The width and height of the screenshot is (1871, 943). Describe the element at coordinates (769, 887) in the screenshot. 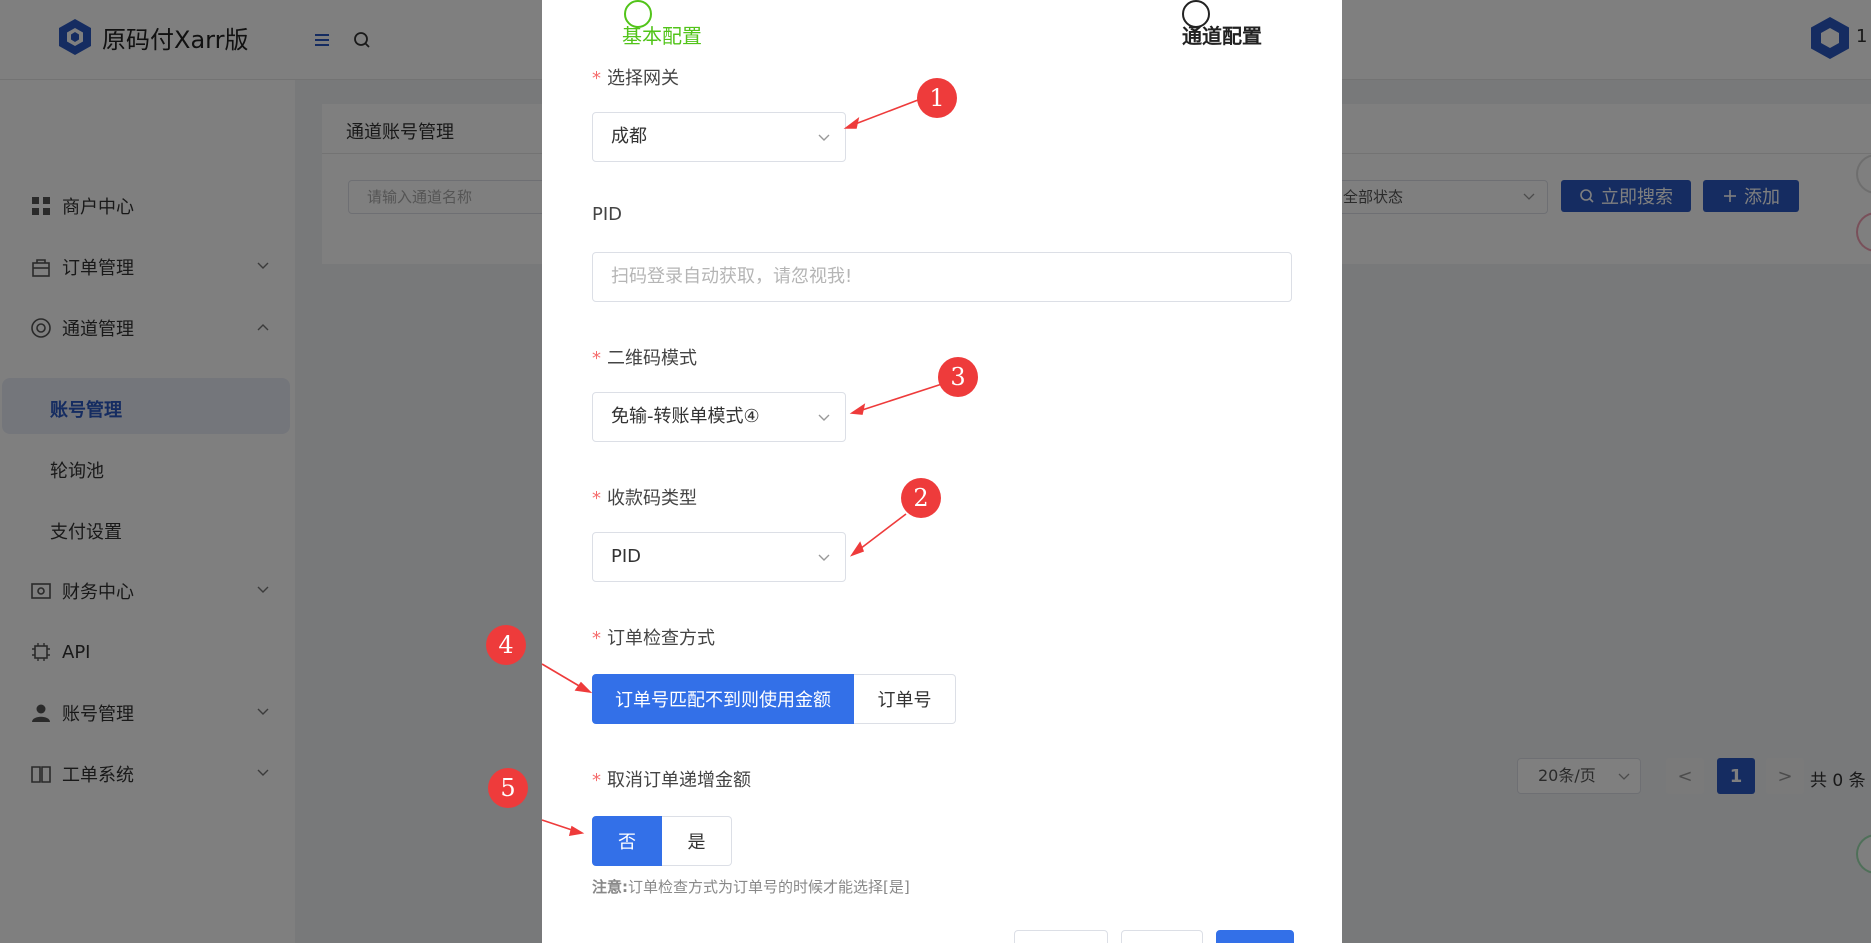

I see `note-text: 订单检查方式为订单号的时候才能选择[是]` at that location.